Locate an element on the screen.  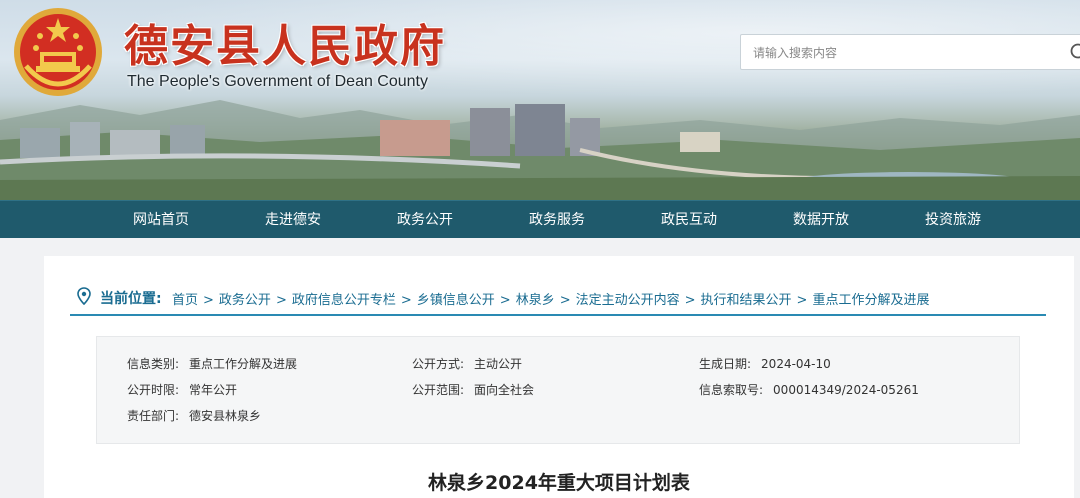
nav-item-interaction: 政民互动 is located at coordinates (689, 220).